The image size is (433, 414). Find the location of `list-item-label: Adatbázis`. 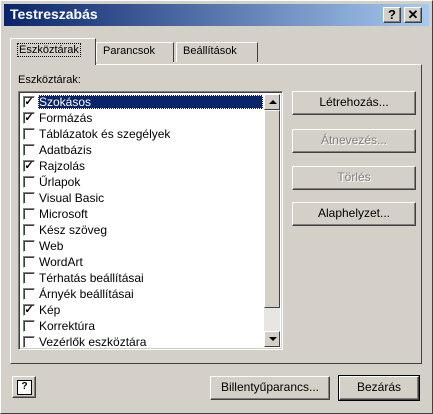

list-item-label: Adatbázis is located at coordinates (65, 150).